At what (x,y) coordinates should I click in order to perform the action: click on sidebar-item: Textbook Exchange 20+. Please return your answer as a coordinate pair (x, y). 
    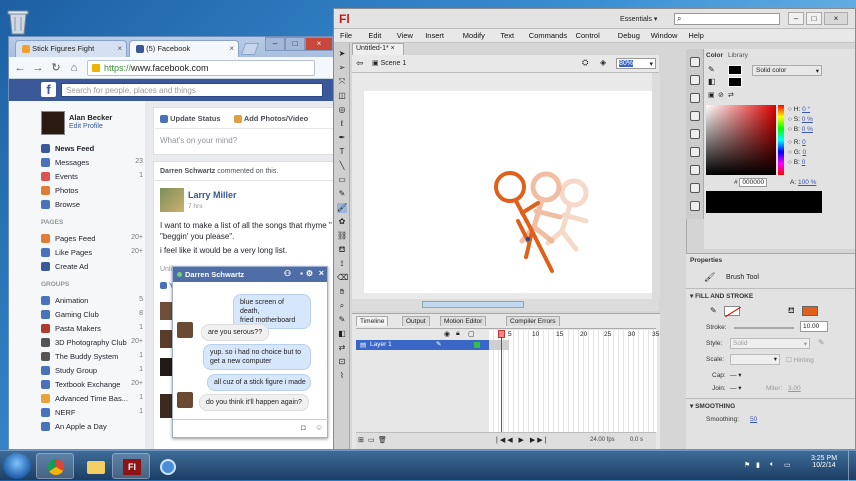
    Looking at the image, I should click on (92, 385).